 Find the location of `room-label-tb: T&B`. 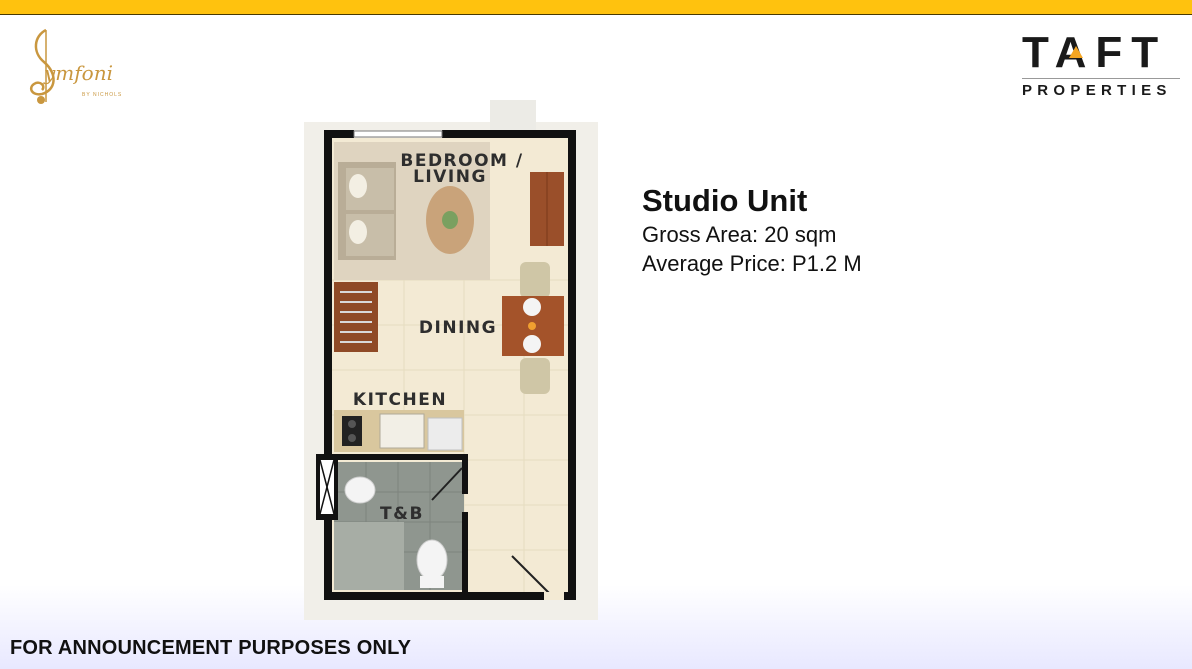

room-label-tb: T&B is located at coordinates (402, 514).